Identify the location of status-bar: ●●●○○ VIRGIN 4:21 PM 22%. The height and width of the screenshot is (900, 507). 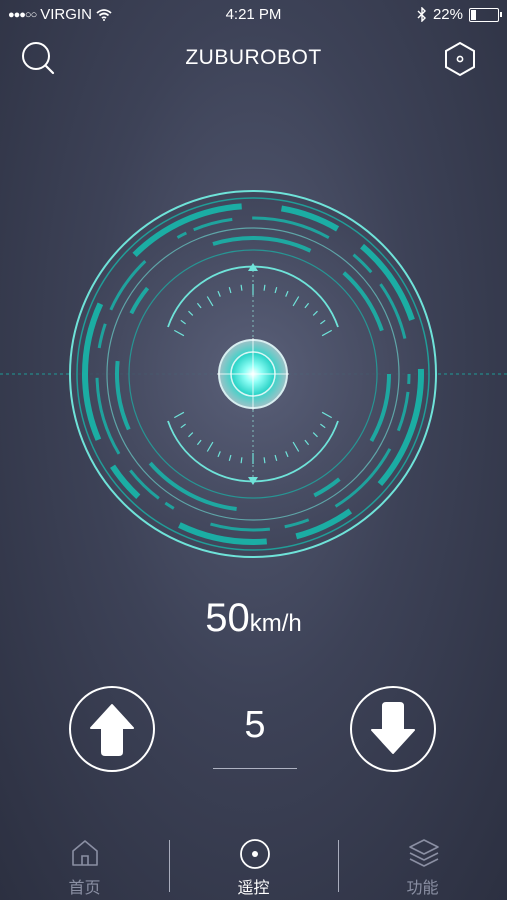
(253, 15).